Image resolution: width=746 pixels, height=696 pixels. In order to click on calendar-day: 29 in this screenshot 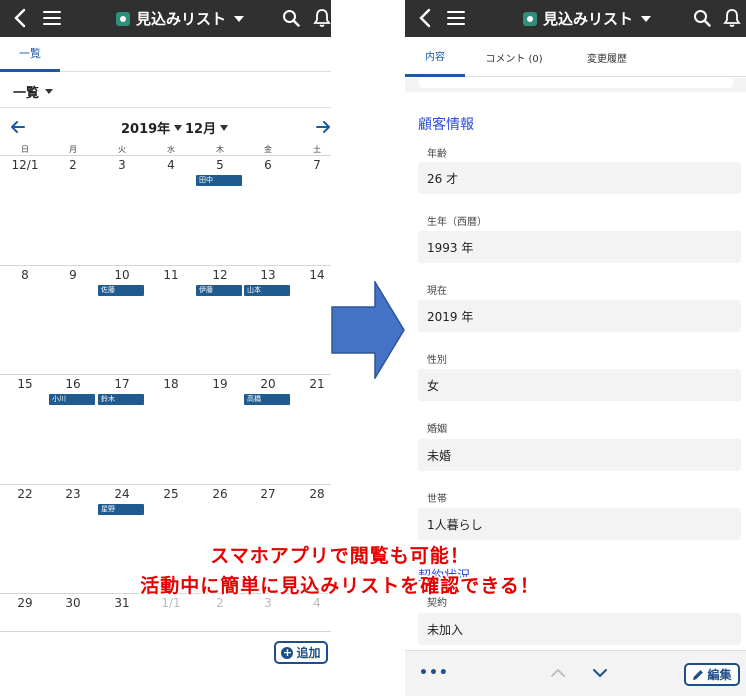, I will do `click(25, 603)`.